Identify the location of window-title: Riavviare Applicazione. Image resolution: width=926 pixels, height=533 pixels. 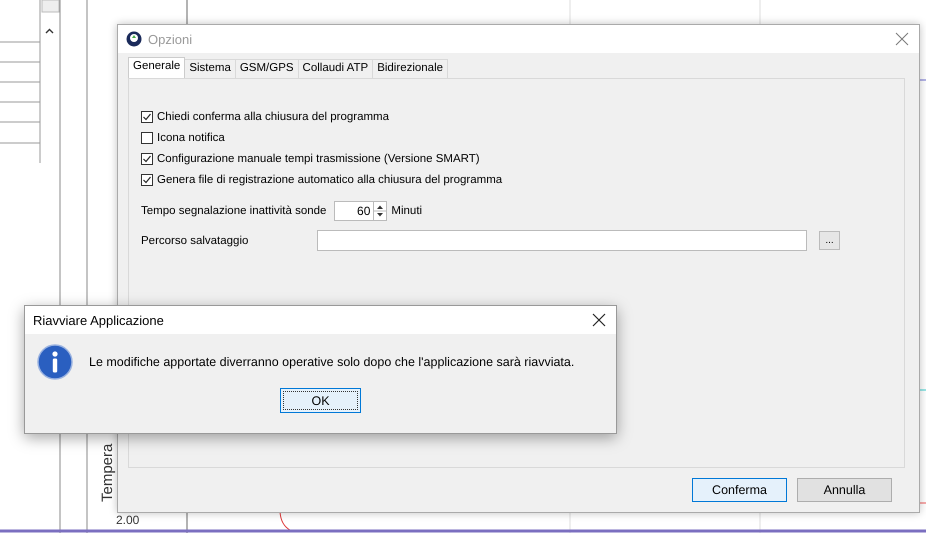
(99, 320).